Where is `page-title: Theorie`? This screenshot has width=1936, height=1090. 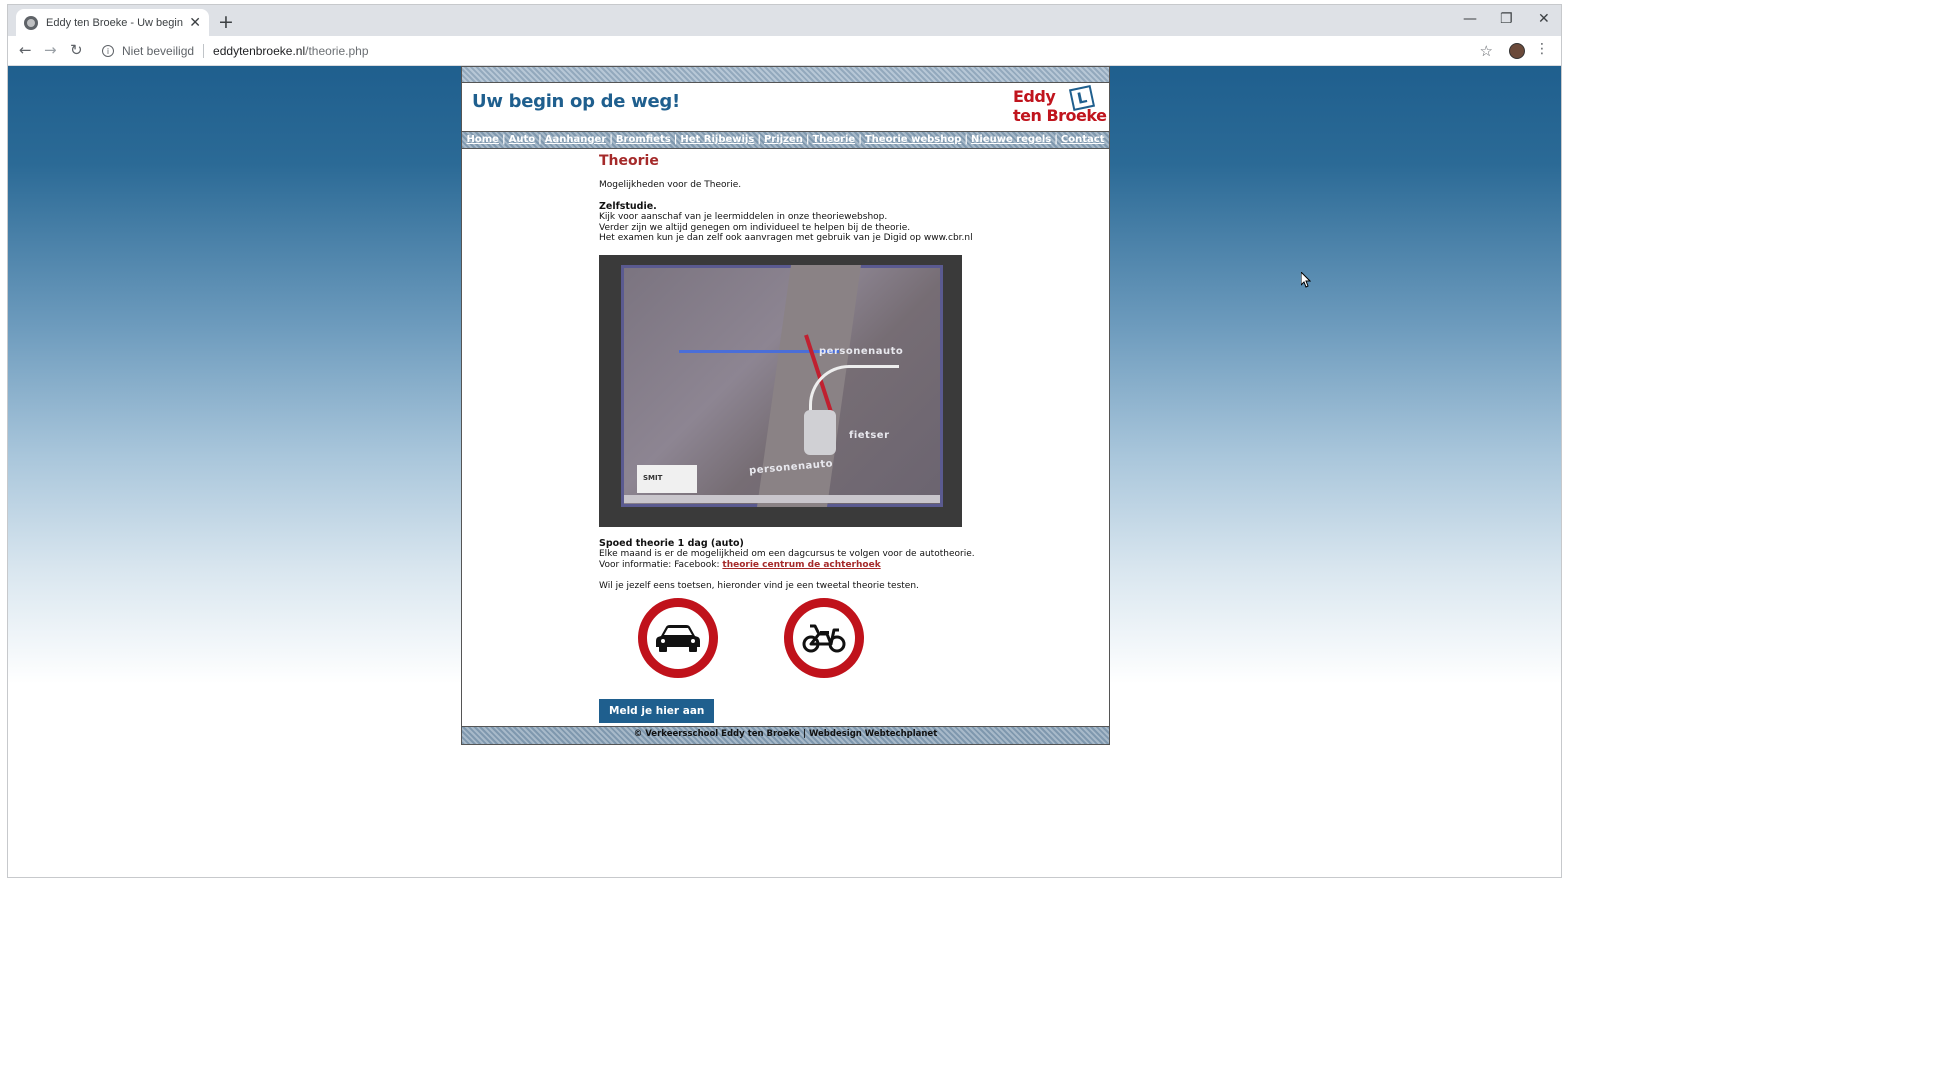 page-title: Theorie is located at coordinates (629, 161).